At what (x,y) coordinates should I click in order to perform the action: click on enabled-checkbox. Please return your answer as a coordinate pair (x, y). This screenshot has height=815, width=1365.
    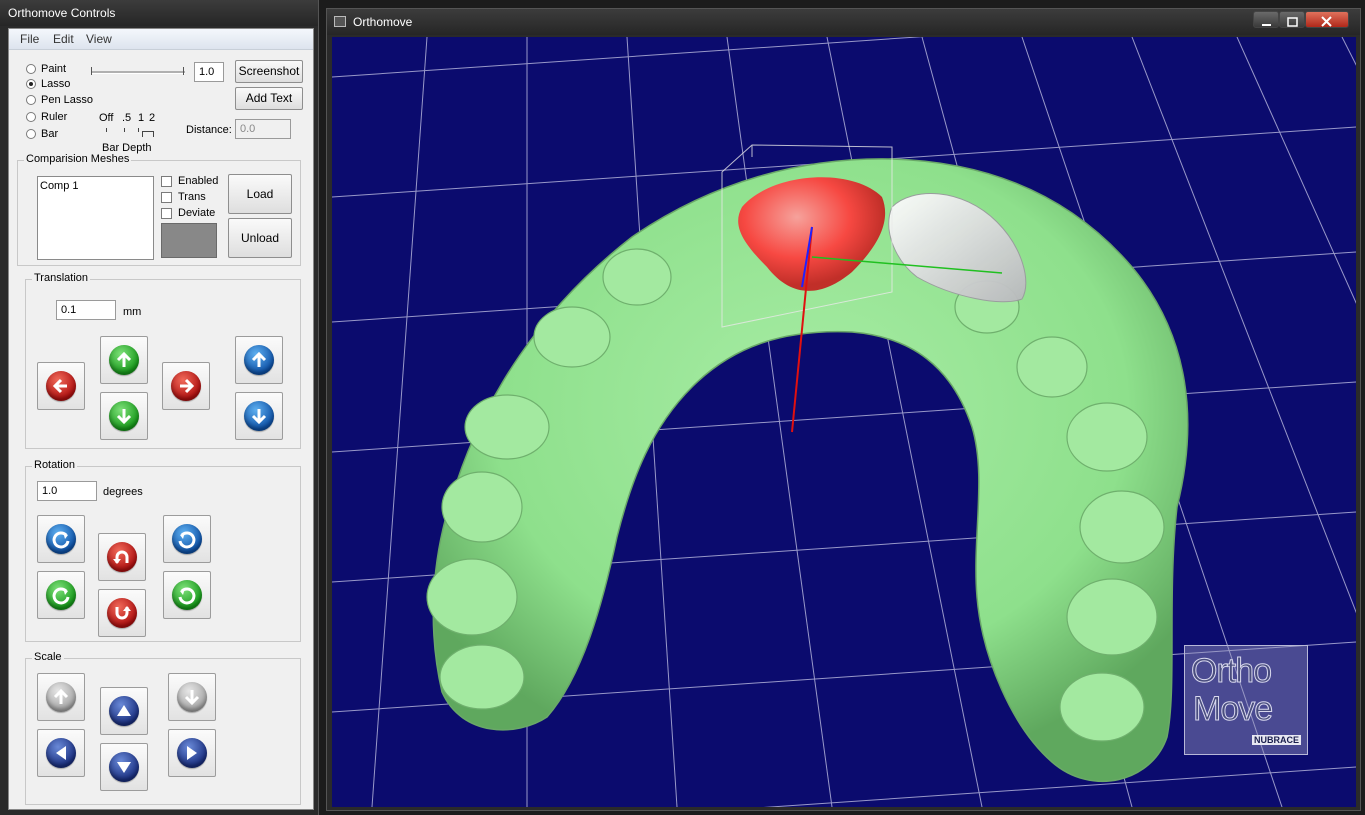
    Looking at the image, I should click on (166, 181).